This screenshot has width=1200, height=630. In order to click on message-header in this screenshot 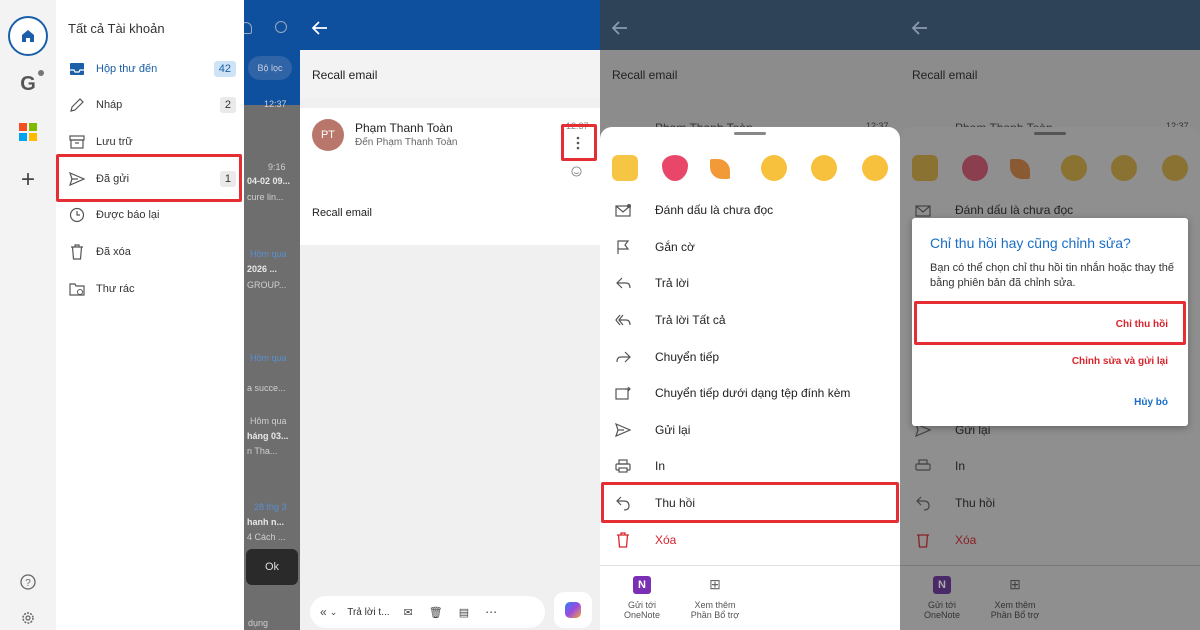, I will do `click(450, 25)`.